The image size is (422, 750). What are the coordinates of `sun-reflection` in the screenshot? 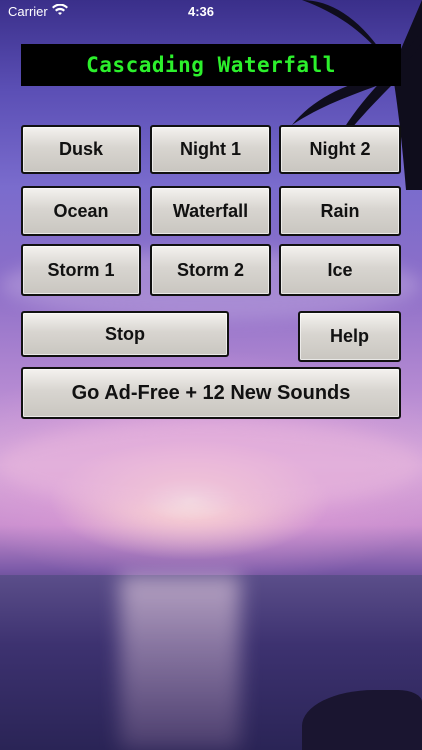 It's located at (180, 662).